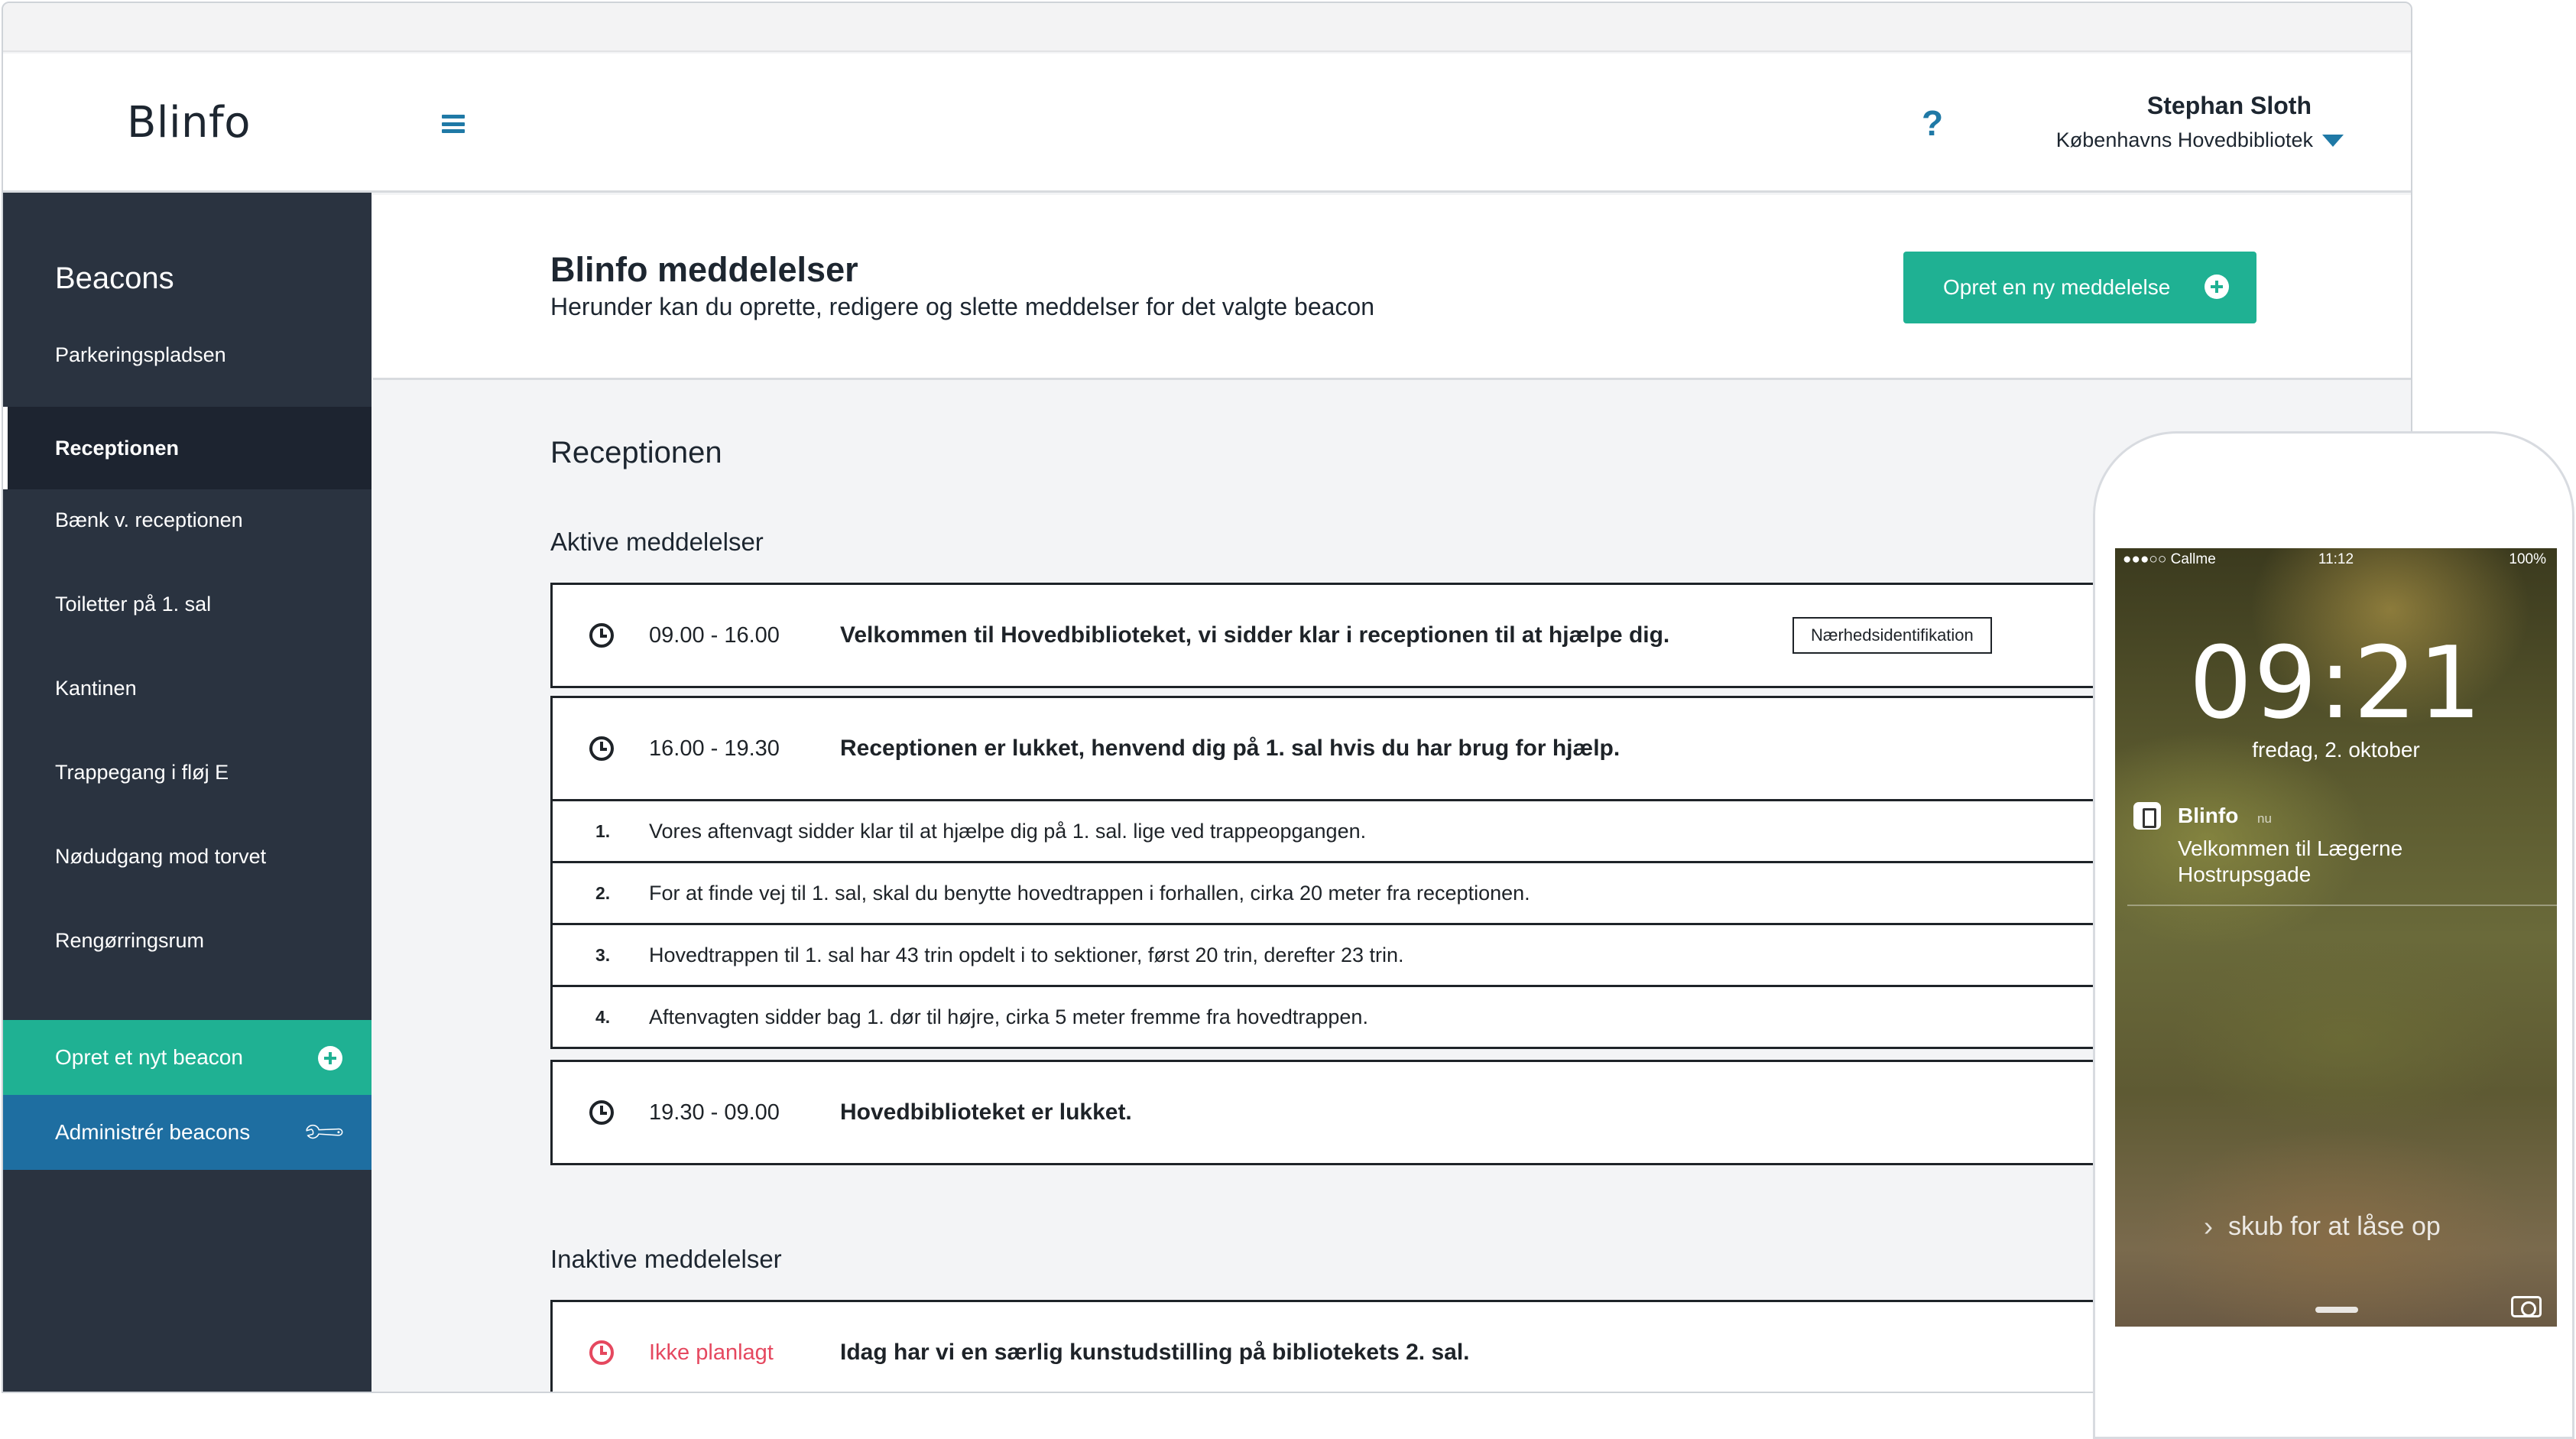  I want to click on sidebar-title: Beacons, so click(114, 278).